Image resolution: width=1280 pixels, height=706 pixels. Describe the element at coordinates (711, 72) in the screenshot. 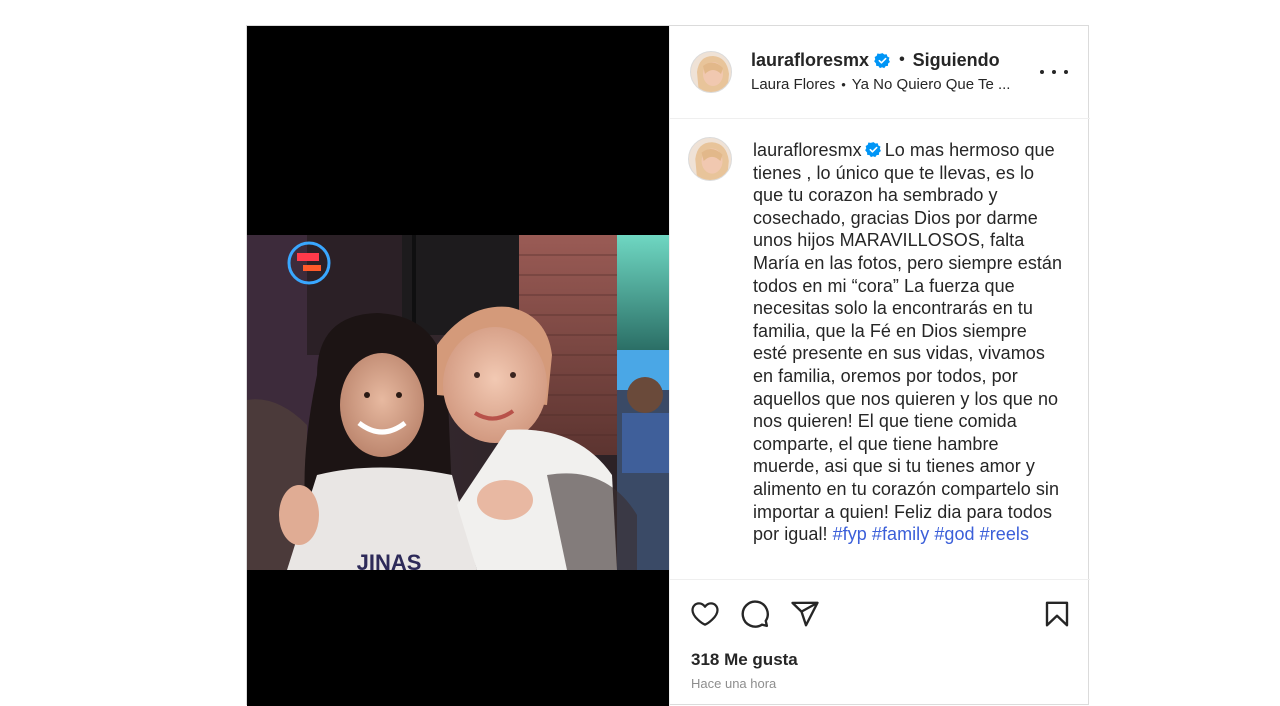

I see `author-avatar` at that location.